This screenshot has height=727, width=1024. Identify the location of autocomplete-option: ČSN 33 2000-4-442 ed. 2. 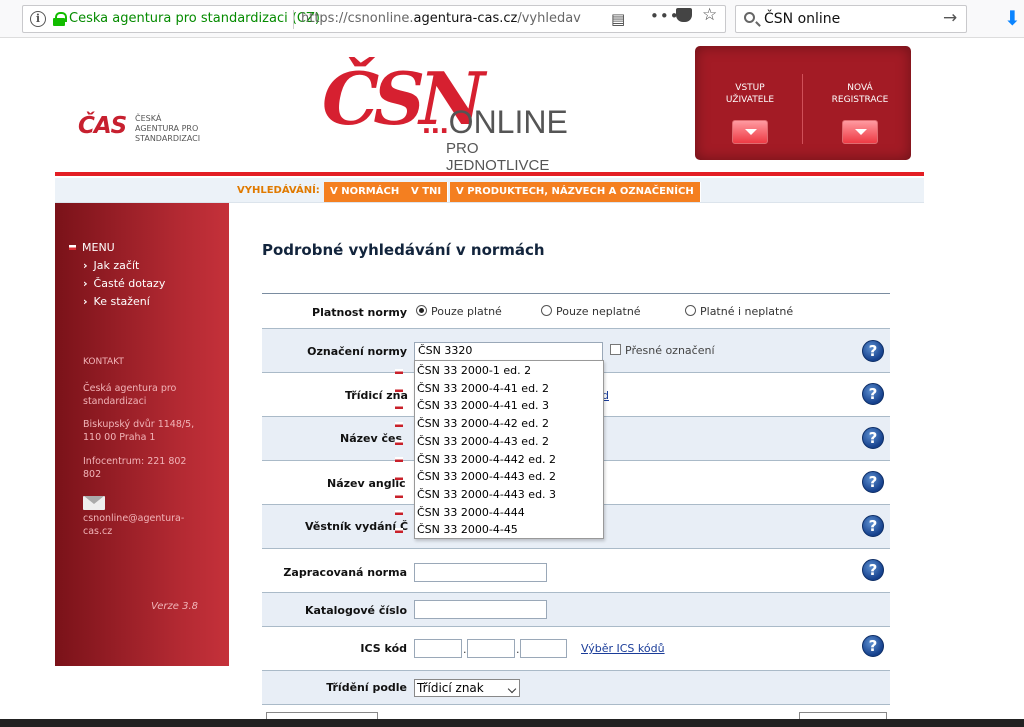
(509, 460).